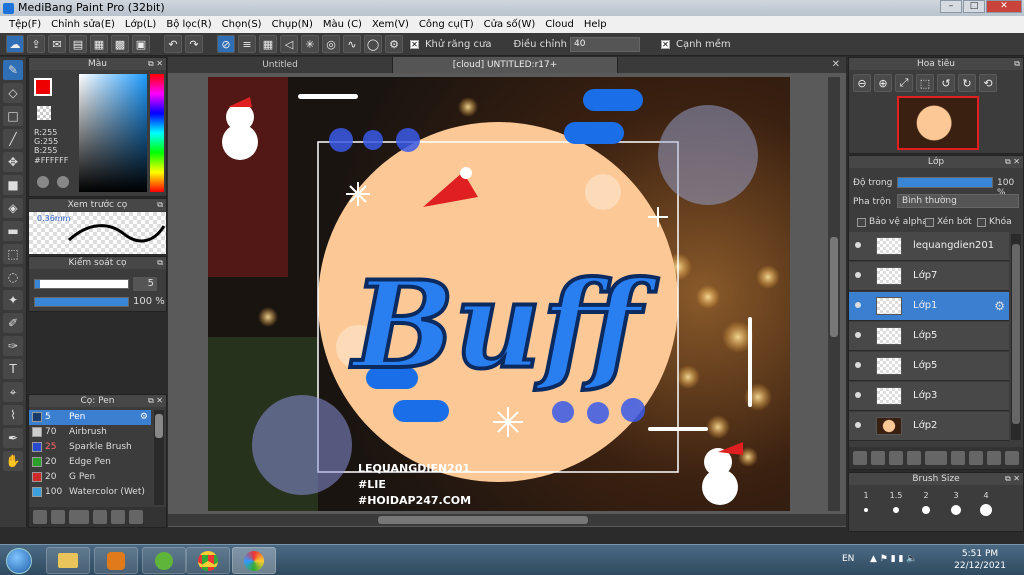  I want to click on size-option: 2, so click(926, 503).